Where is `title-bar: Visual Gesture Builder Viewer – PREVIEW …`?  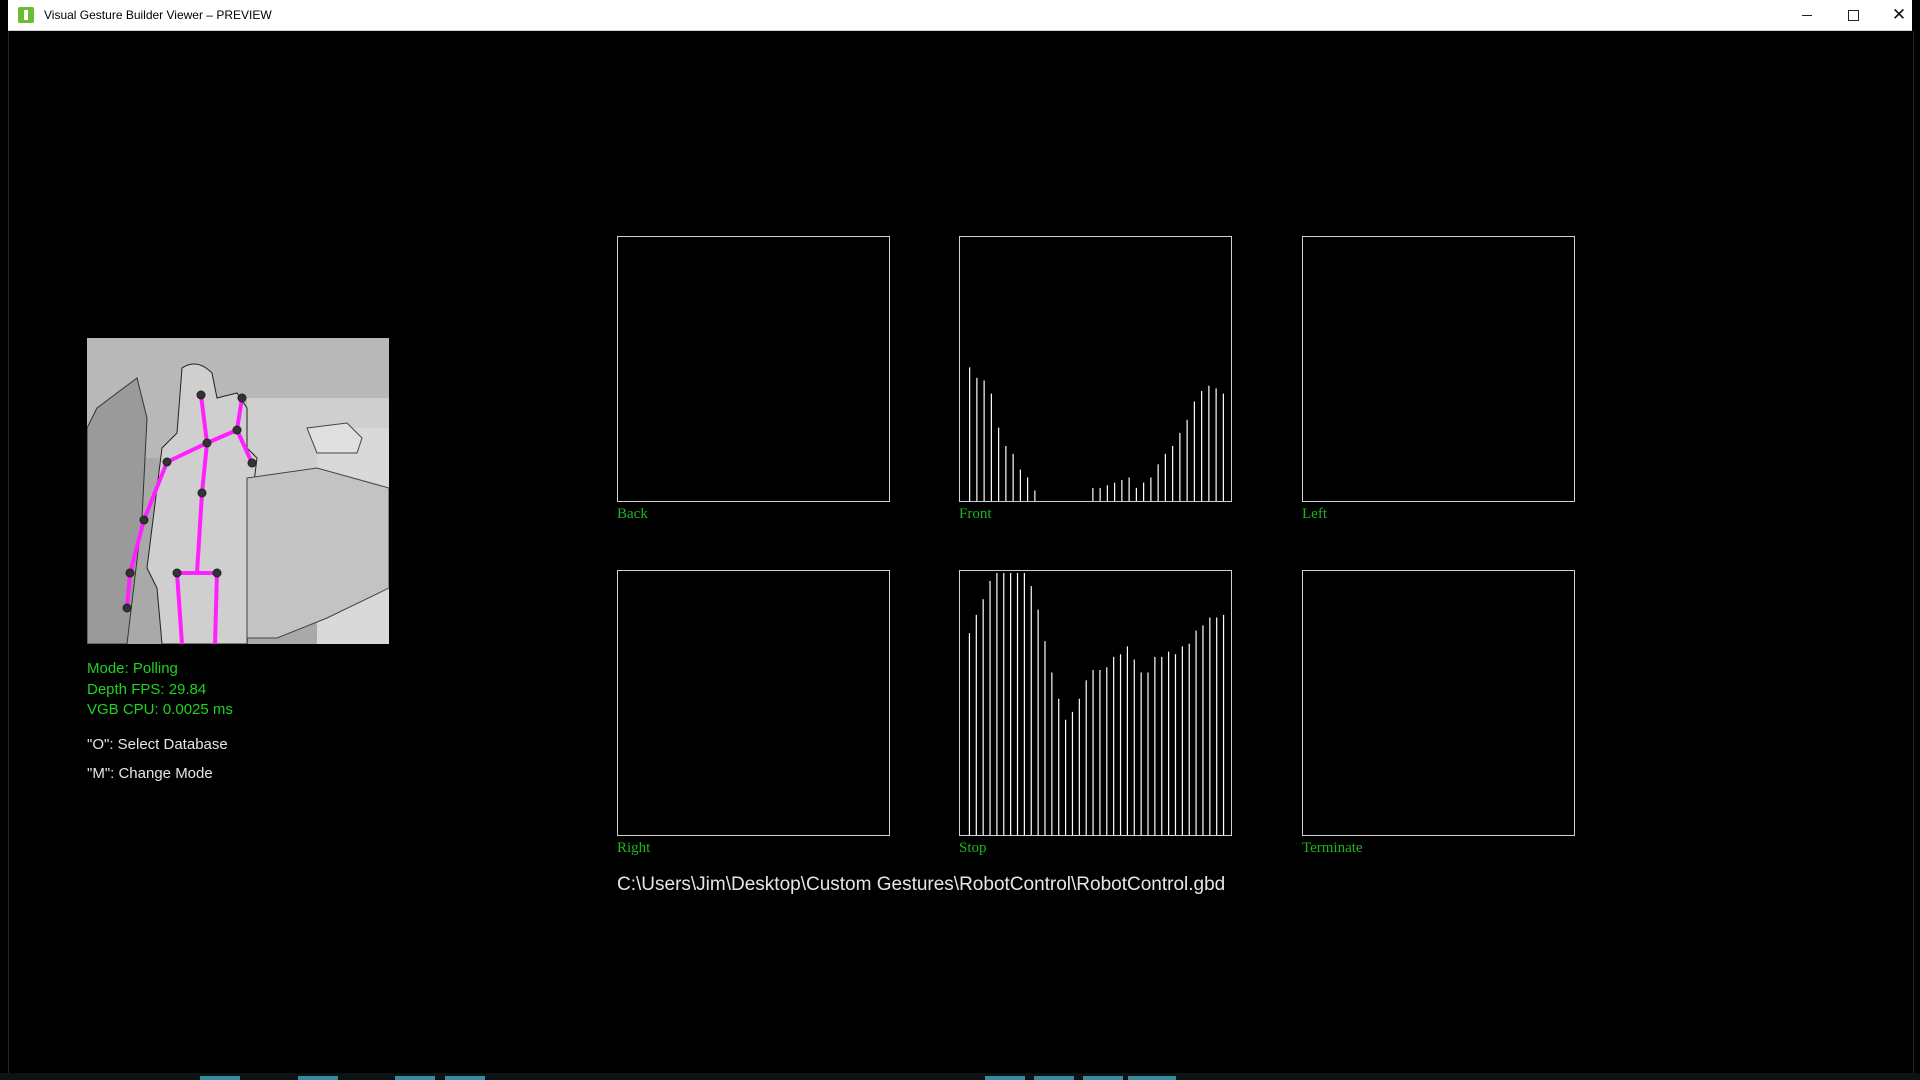
title-bar: Visual Gesture Builder Viewer – PREVIEW … is located at coordinates (960, 15).